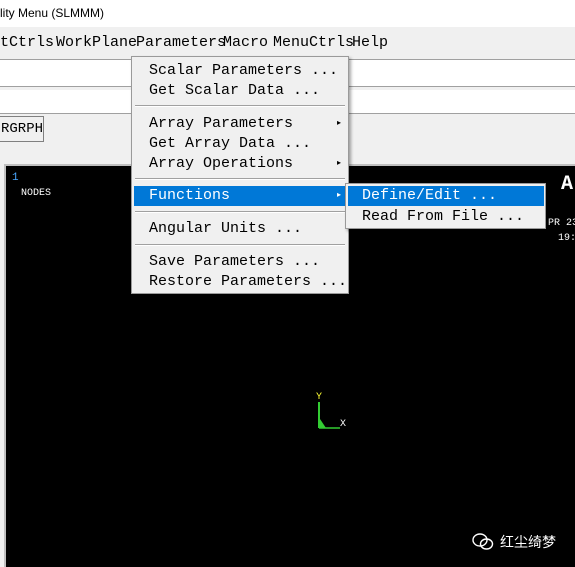 The height and width of the screenshot is (567, 575). What do you see at coordinates (221, 123) in the screenshot?
I see `menu-item-label: Array Parameters` at bounding box center [221, 123].